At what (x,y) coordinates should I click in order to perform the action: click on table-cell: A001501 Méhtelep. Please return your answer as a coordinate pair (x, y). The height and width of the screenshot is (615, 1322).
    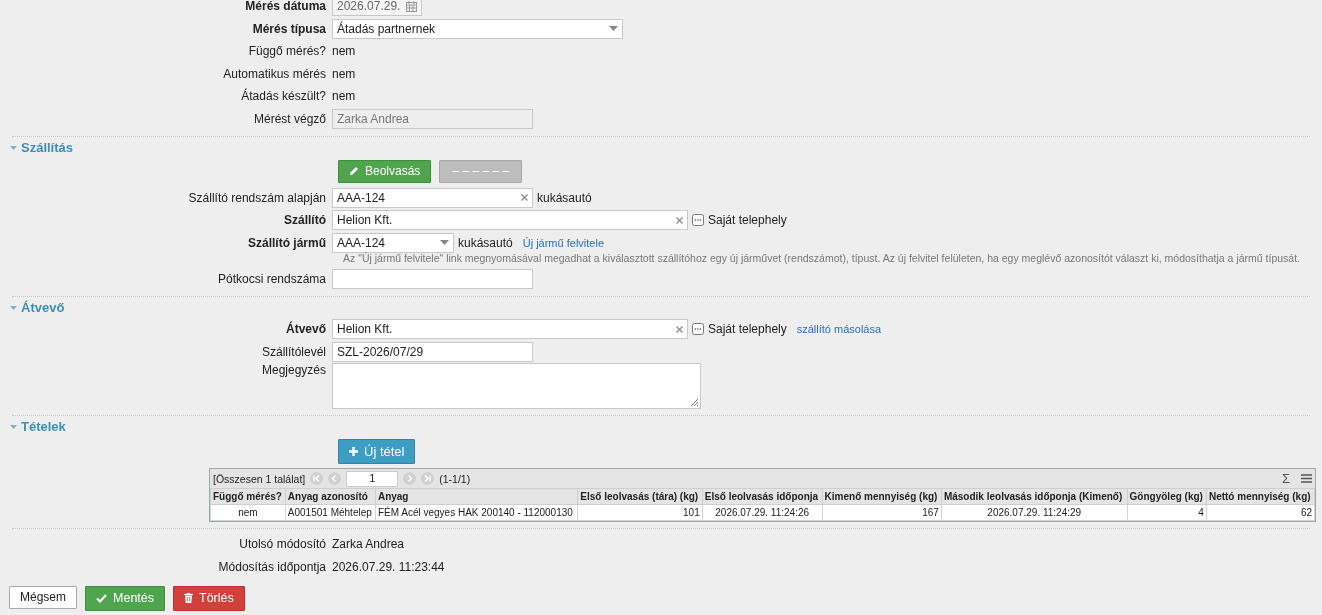
    Looking at the image, I should click on (330, 512).